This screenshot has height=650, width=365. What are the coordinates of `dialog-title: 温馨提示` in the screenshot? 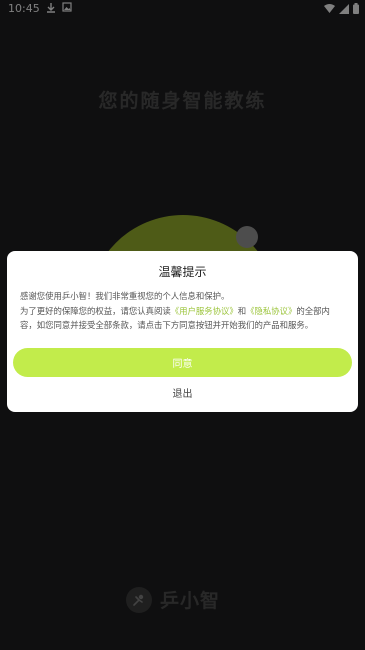 It's located at (182, 272).